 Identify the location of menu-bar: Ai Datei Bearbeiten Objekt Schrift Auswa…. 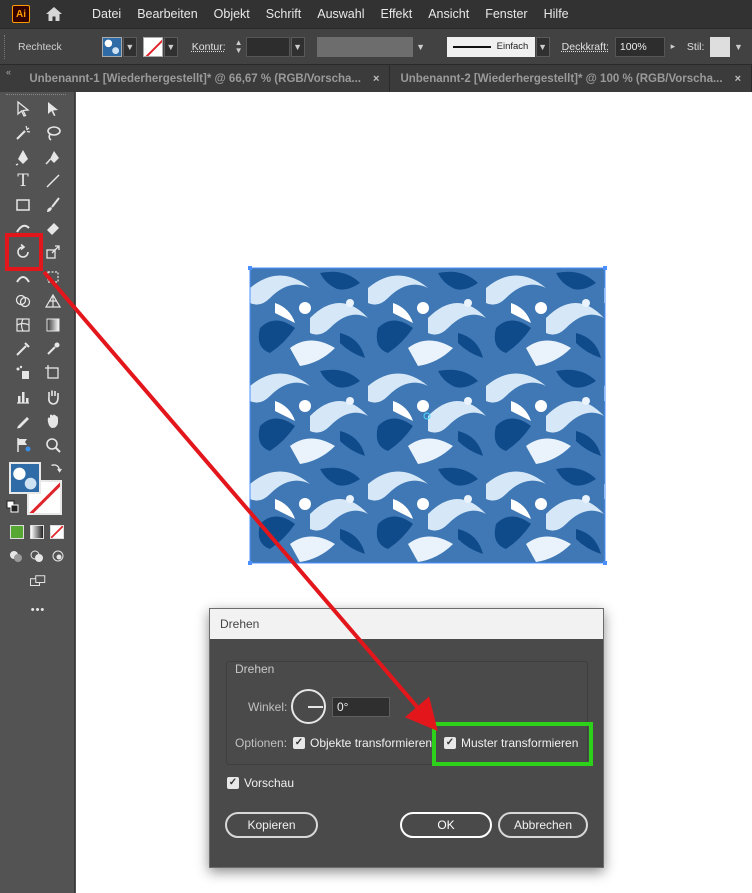
(376, 14).